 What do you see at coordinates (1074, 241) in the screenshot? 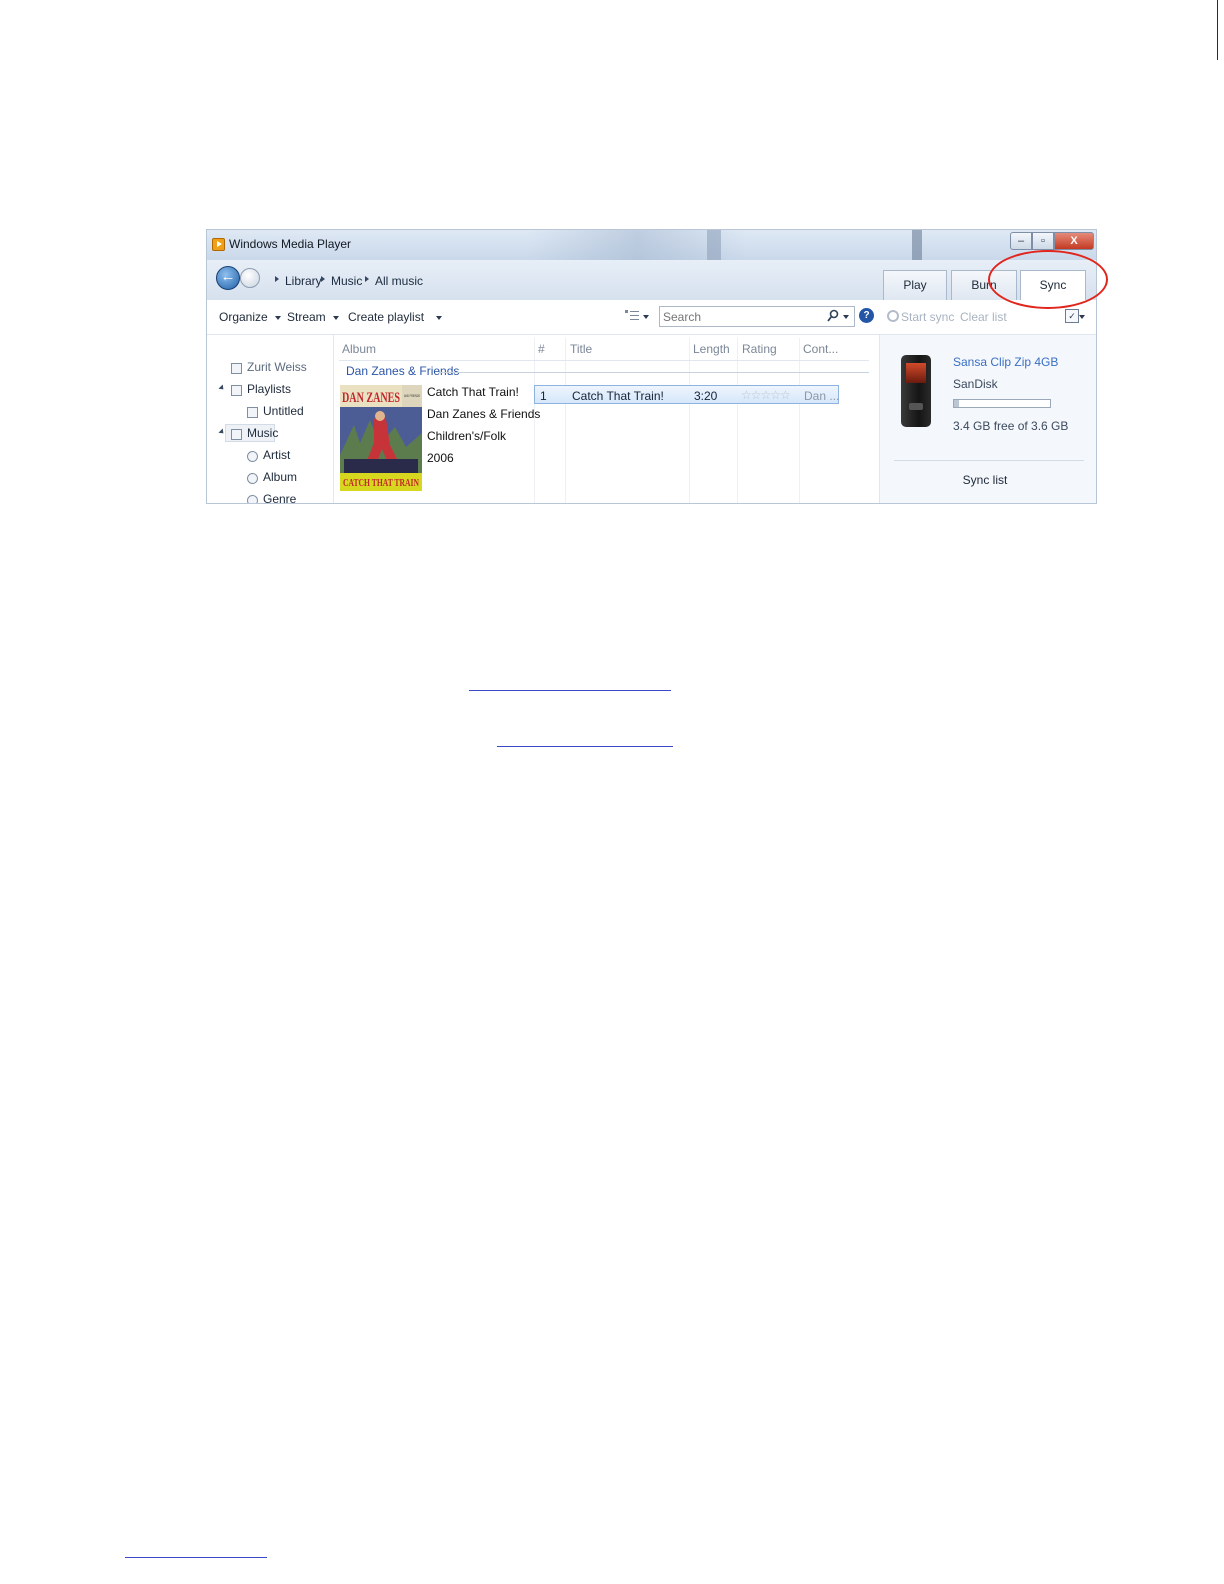
I see `close-button: X` at bounding box center [1074, 241].